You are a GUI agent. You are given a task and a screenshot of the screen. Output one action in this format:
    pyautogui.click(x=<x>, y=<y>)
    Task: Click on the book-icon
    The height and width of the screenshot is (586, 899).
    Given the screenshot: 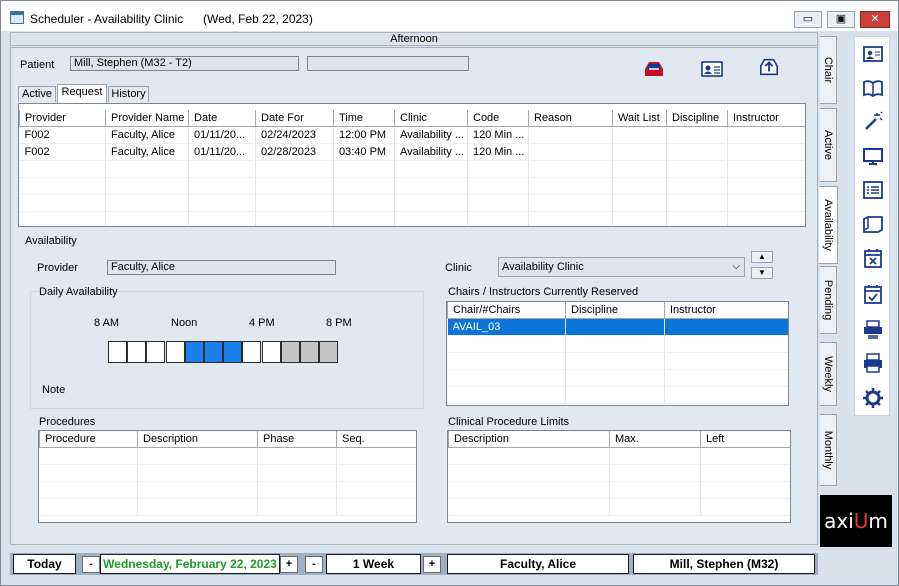 What is the action you would take?
    pyautogui.click(x=873, y=88)
    